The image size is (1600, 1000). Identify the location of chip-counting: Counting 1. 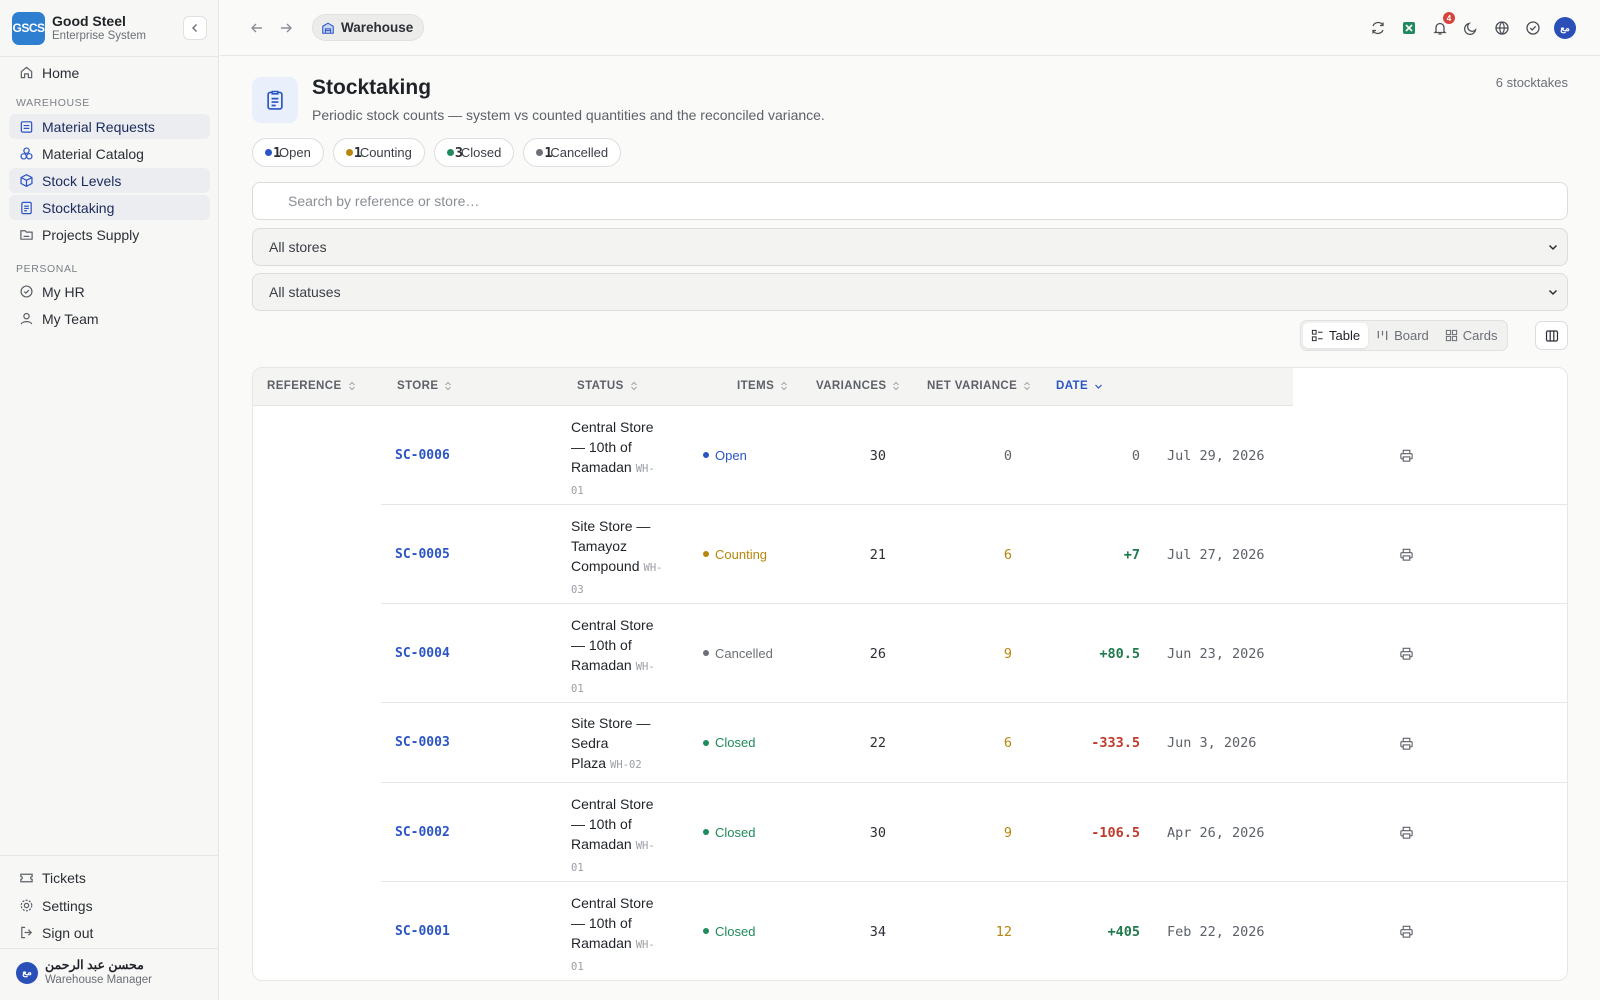
(378, 152).